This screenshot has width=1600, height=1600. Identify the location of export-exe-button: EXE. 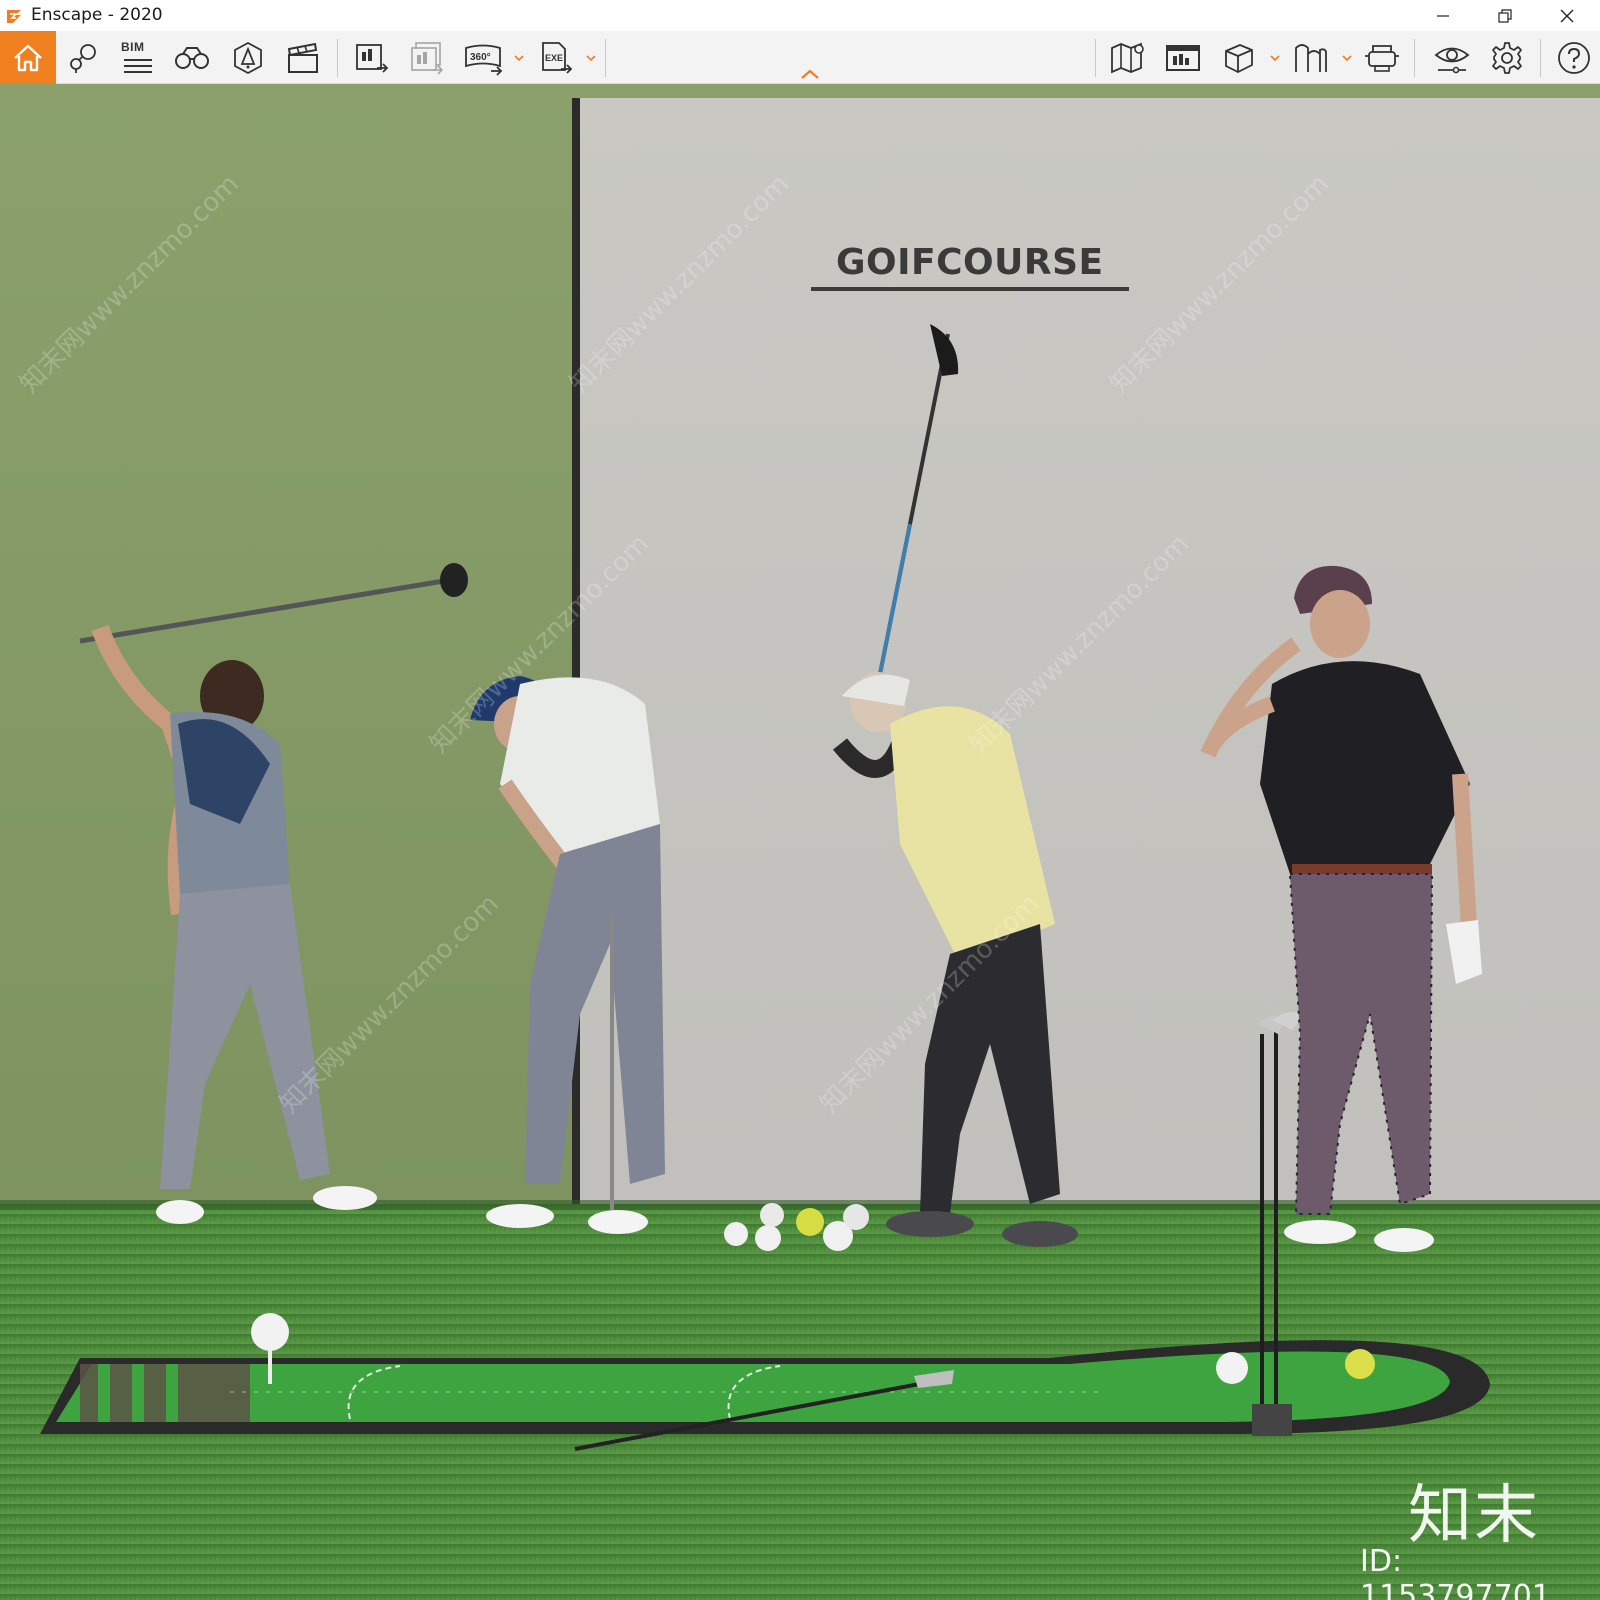
(556, 57).